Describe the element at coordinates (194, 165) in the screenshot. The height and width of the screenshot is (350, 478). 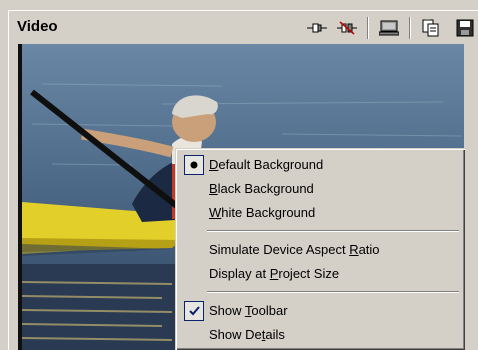
I see `radio-selected-icon` at that location.